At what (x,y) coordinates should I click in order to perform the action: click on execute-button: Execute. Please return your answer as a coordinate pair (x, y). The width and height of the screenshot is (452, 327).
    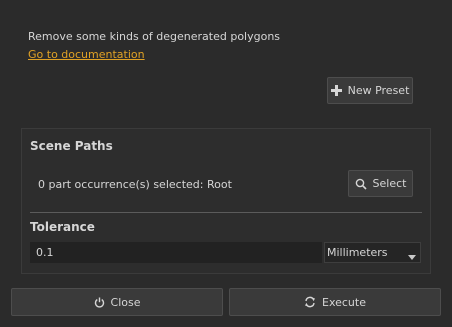
    Looking at the image, I should click on (335, 302).